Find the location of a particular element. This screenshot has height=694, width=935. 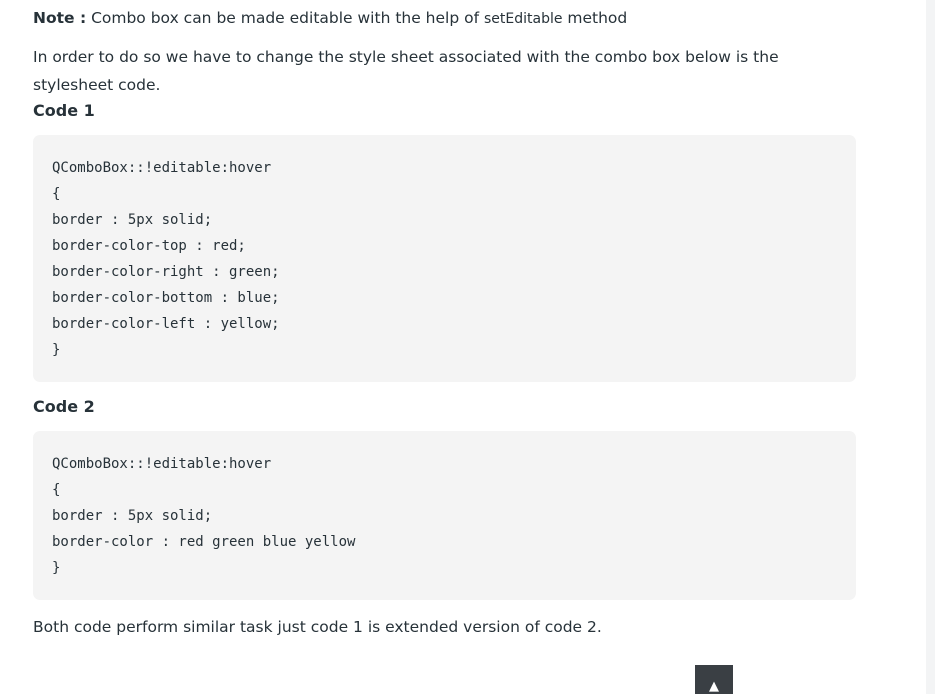

code-1-heading: Code 1 is located at coordinates (64, 110).